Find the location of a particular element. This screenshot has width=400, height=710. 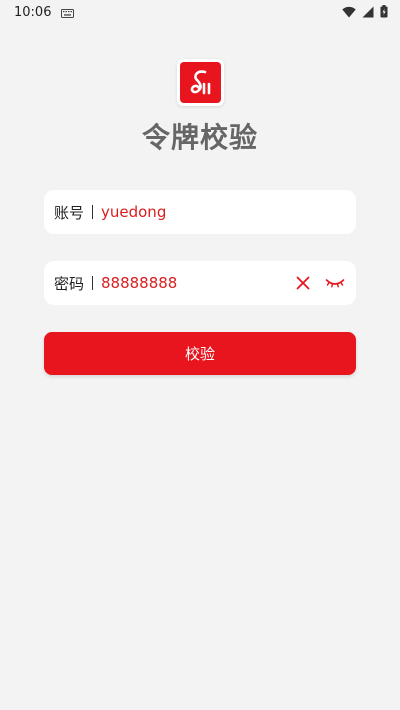

password-label: 密码 is located at coordinates (69, 283).